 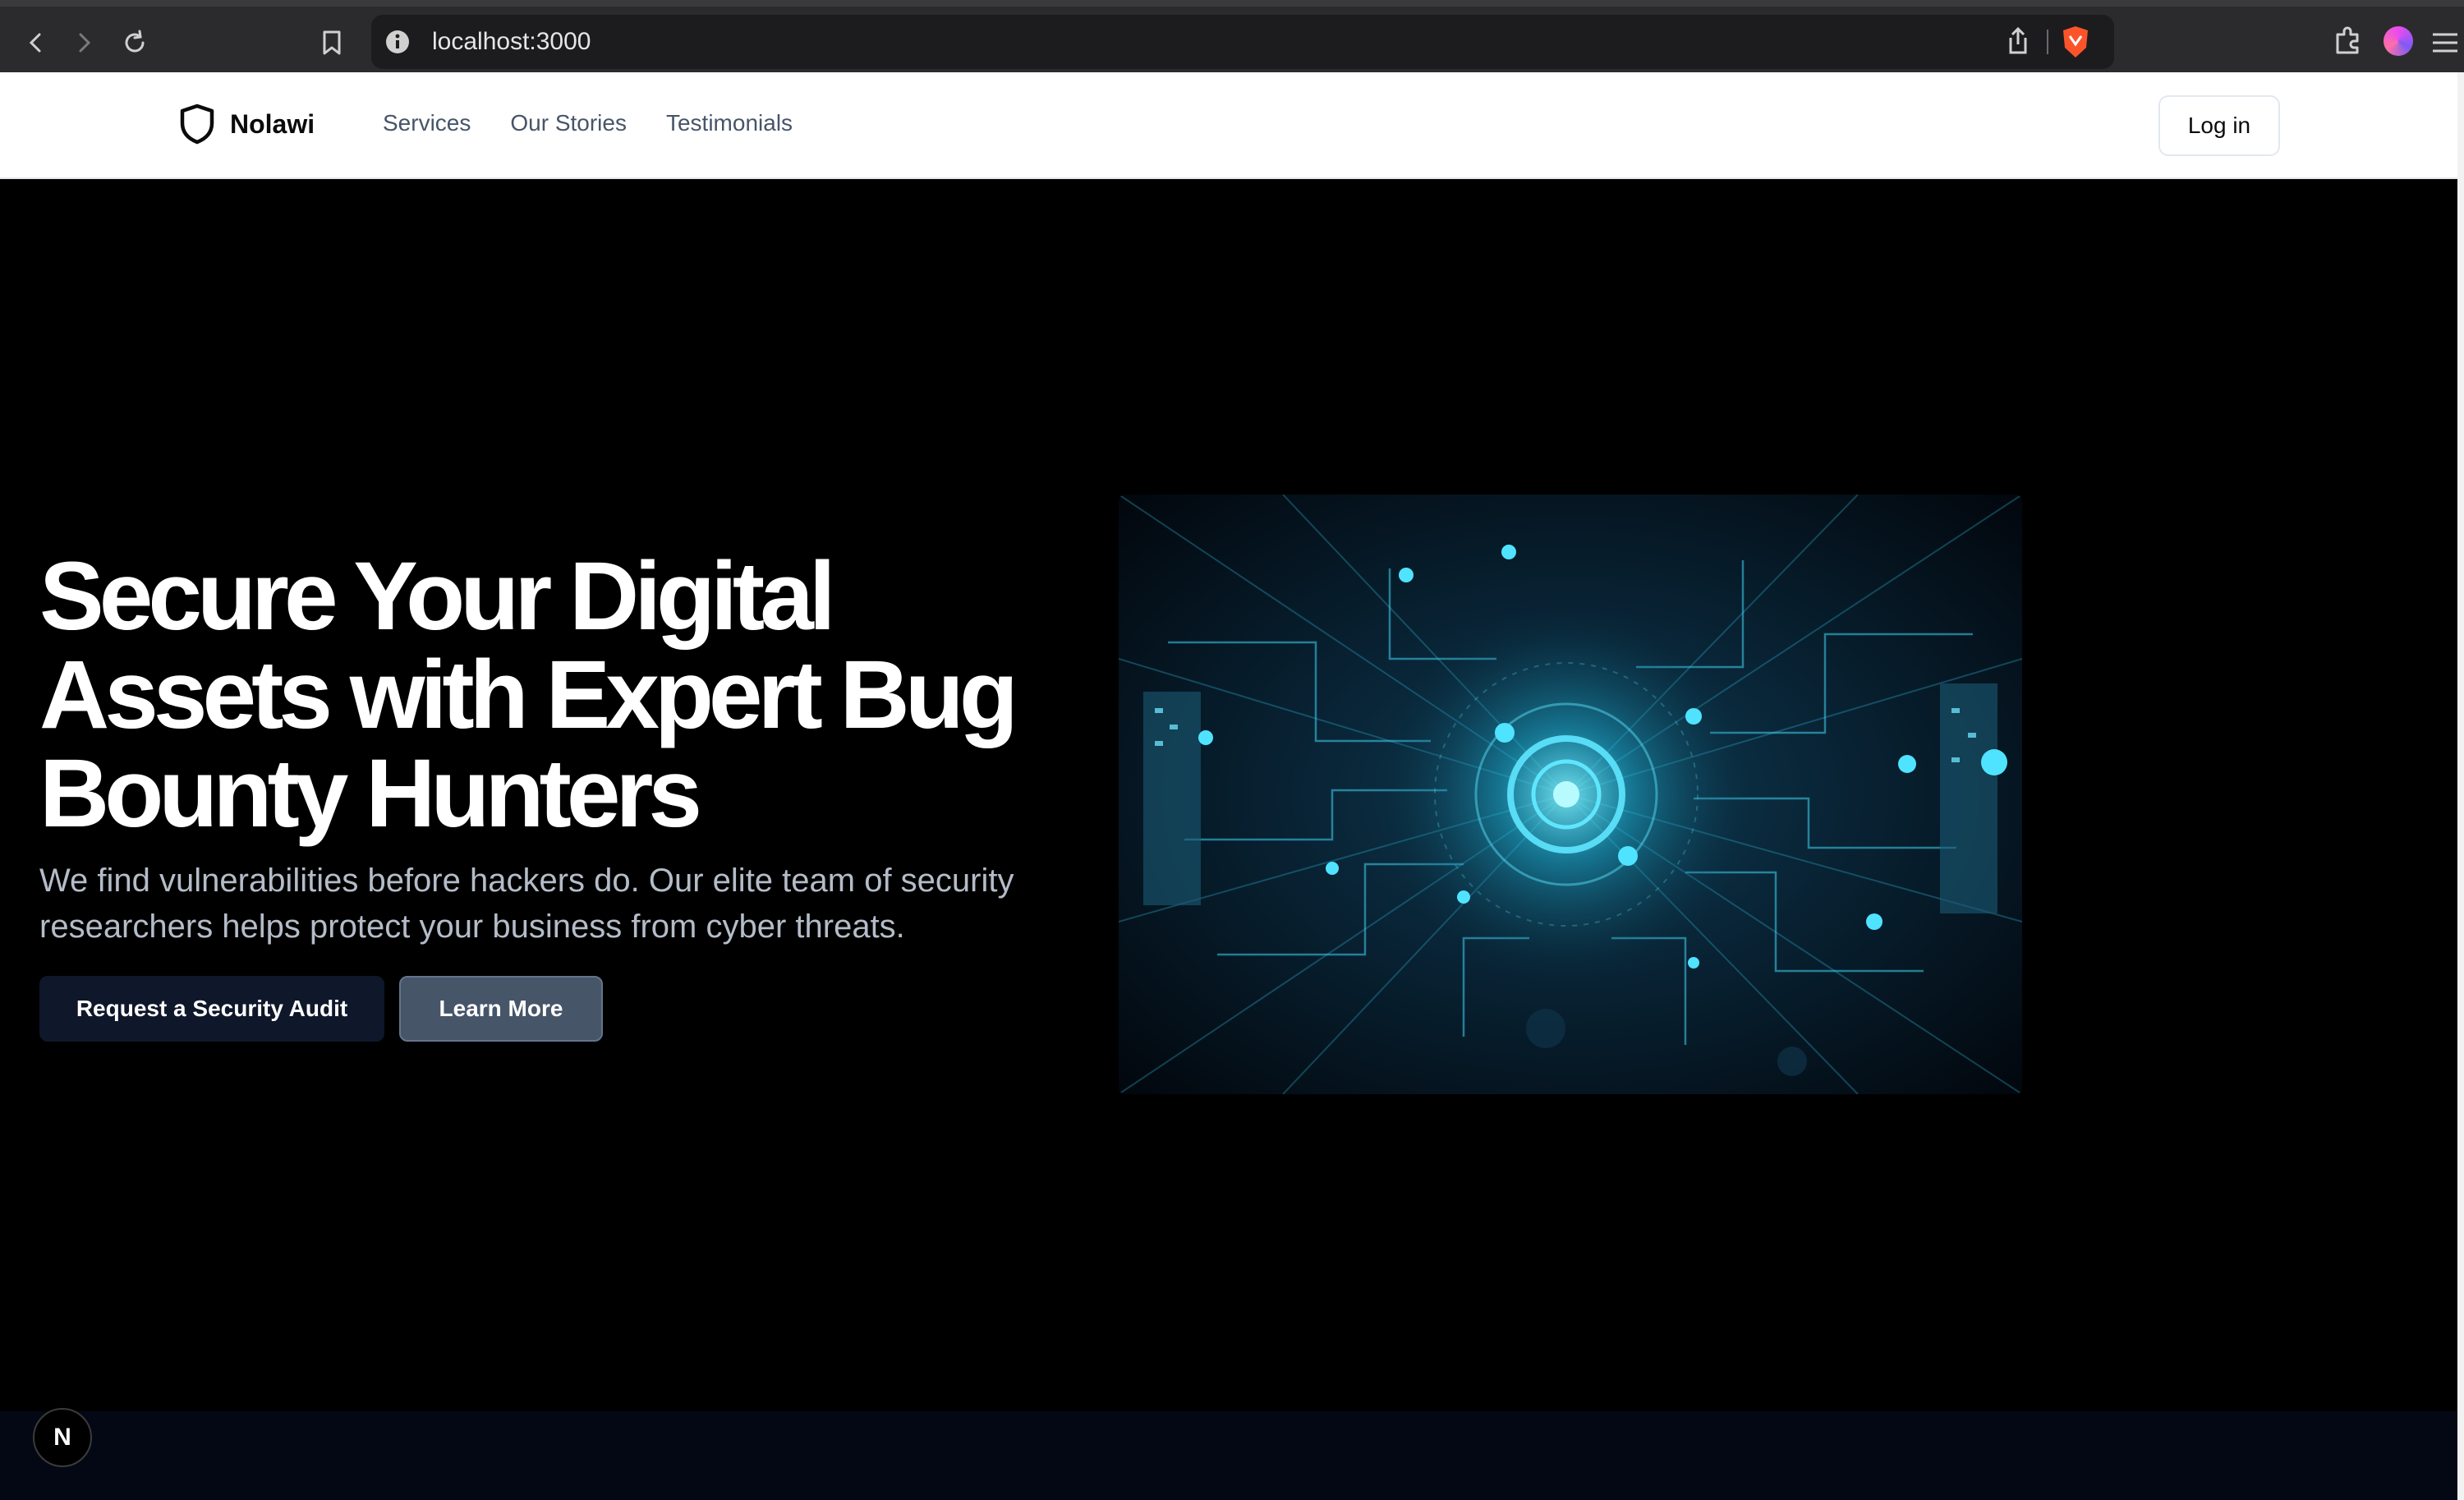 What do you see at coordinates (1570, 794) in the screenshot?
I see `hero-cyber-illustration` at bounding box center [1570, 794].